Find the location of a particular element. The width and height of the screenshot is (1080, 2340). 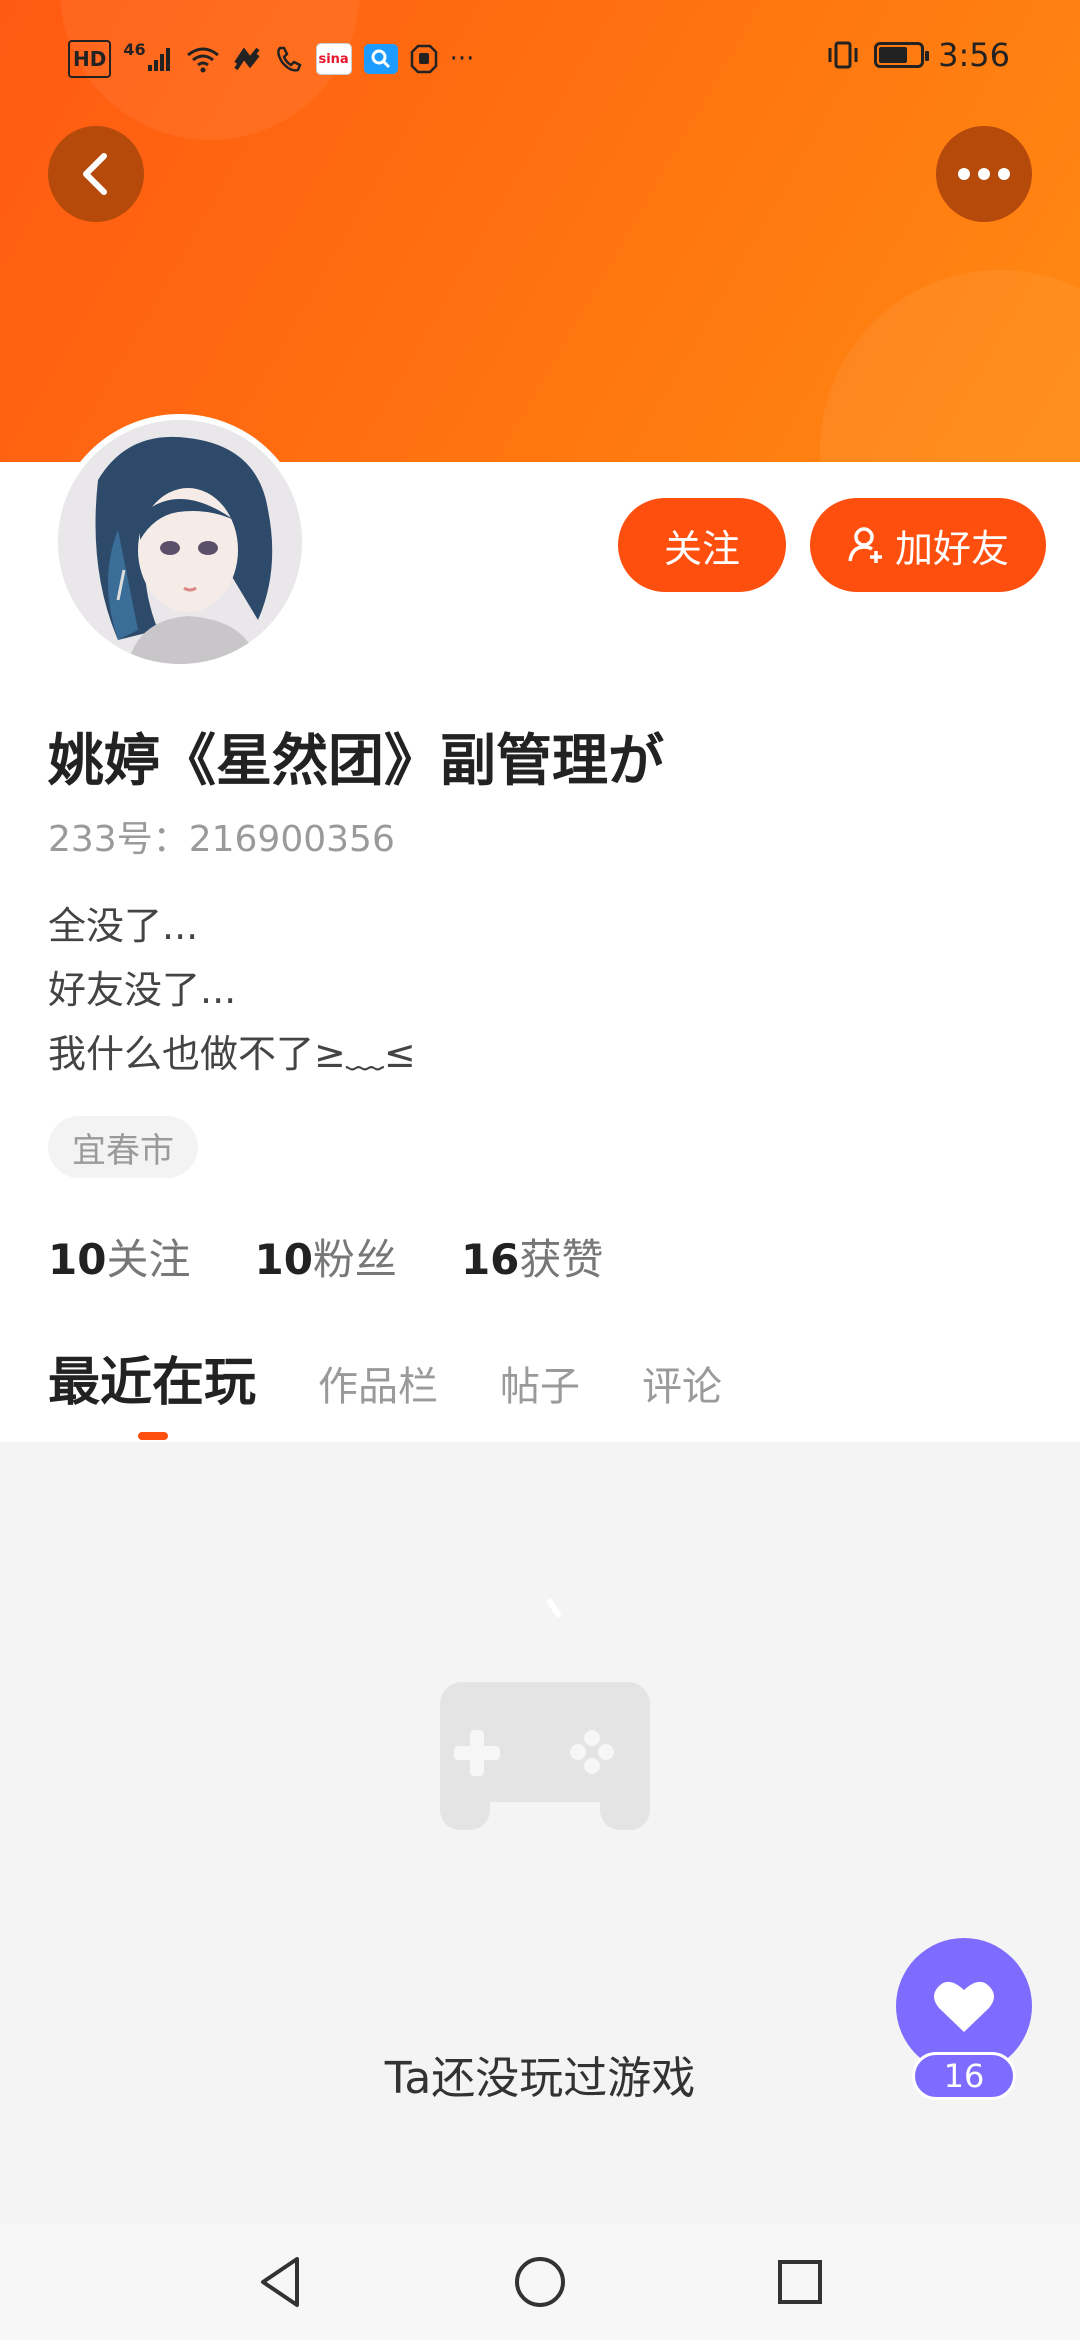

tab-works: 作品栏 is located at coordinates (378, 1383).